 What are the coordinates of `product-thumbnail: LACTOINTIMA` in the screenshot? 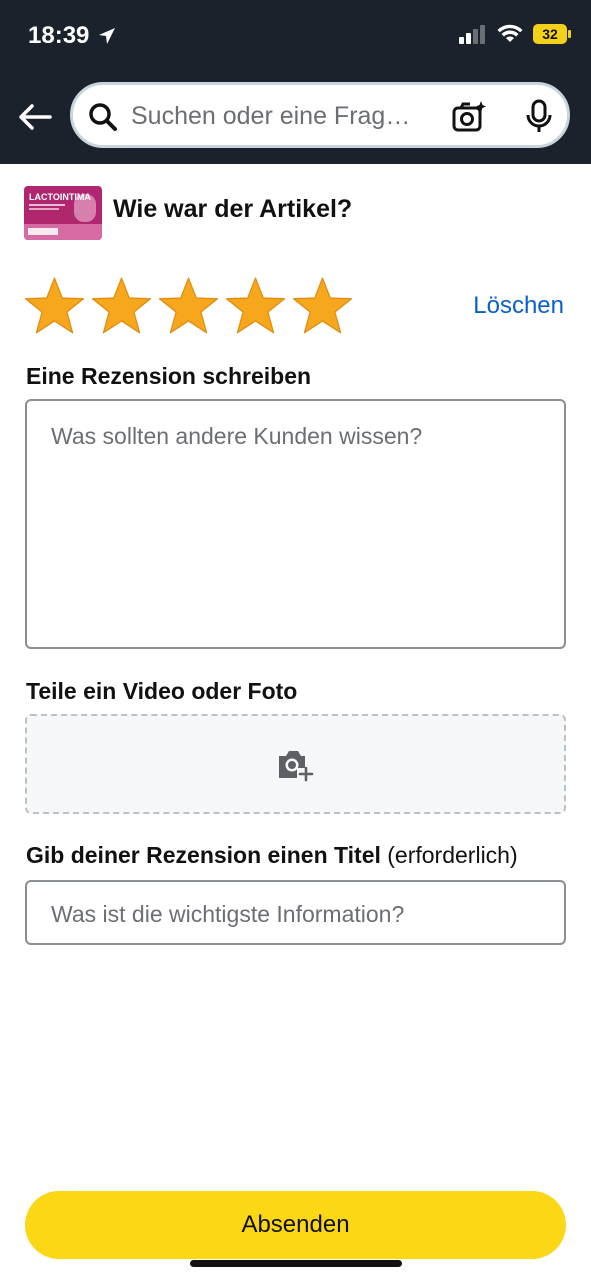 It's located at (63, 213).